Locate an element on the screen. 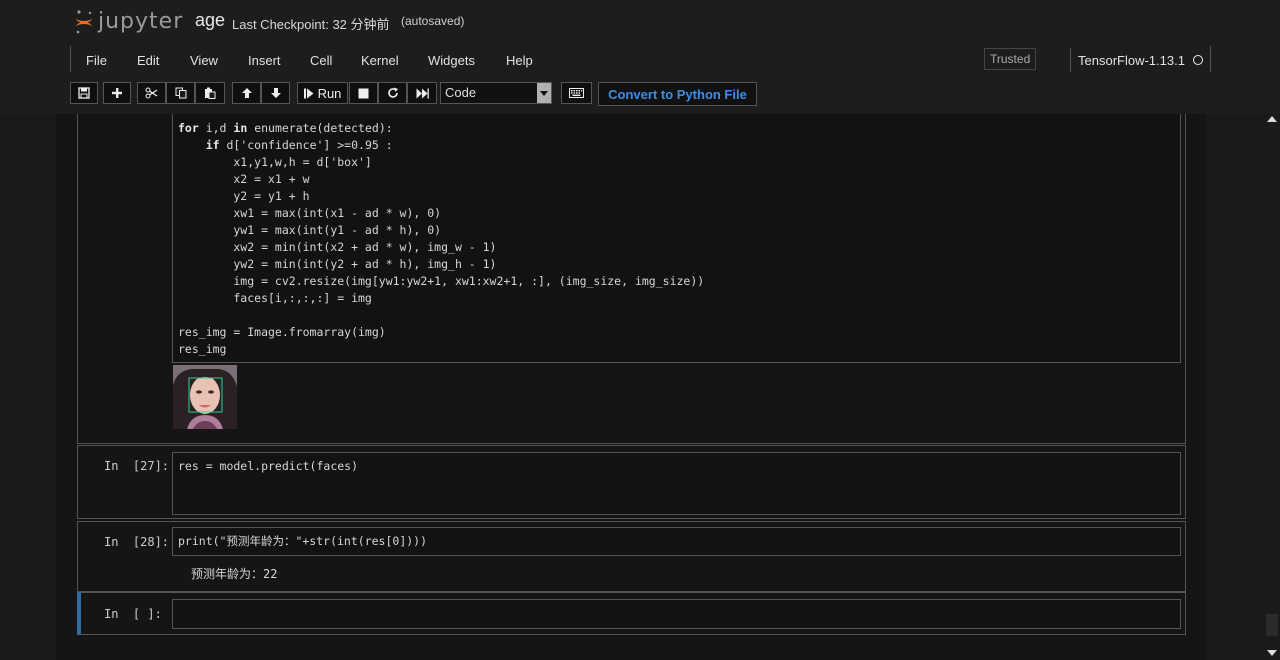  code-line: x1,y1,w,h = d['box'] is located at coordinates (275, 162).